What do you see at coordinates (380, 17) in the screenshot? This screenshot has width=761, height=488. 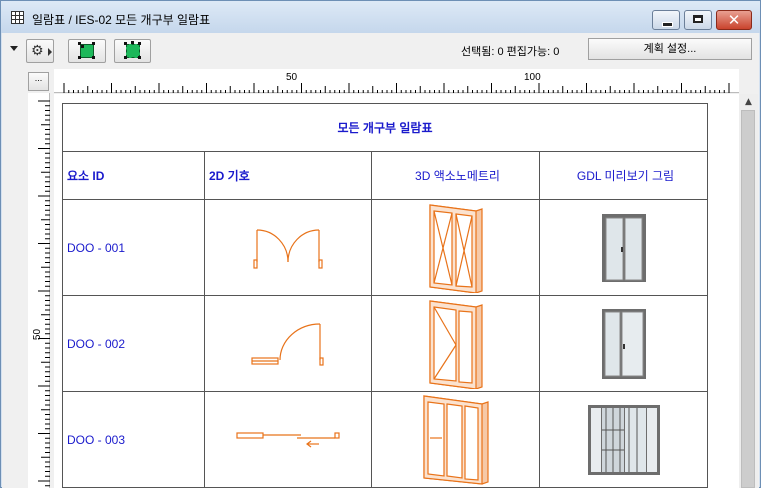 I see `title-bar: 일람표 / IES-02 모든 개구부 일람표 ✕` at bounding box center [380, 17].